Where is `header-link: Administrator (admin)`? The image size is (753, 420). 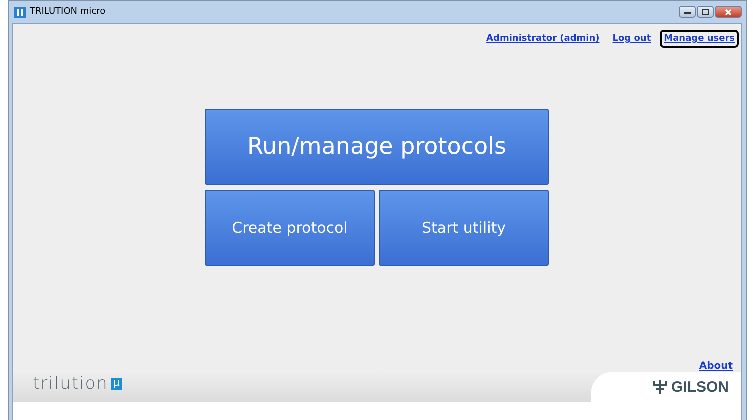
header-link: Administrator (admin) is located at coordinates (543, 39).